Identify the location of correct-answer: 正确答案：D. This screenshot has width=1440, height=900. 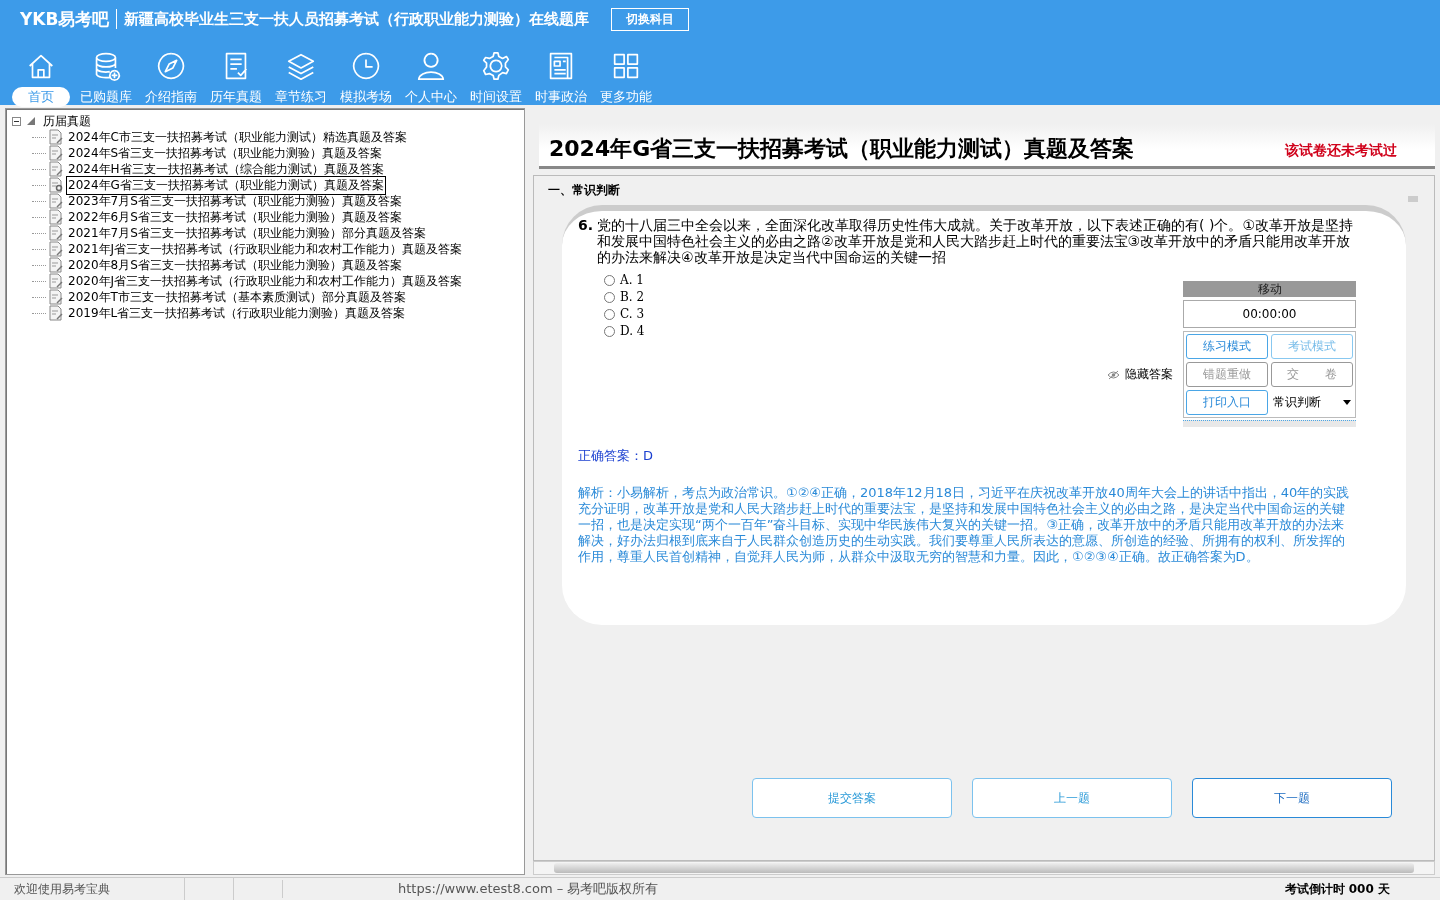
(616, 456).